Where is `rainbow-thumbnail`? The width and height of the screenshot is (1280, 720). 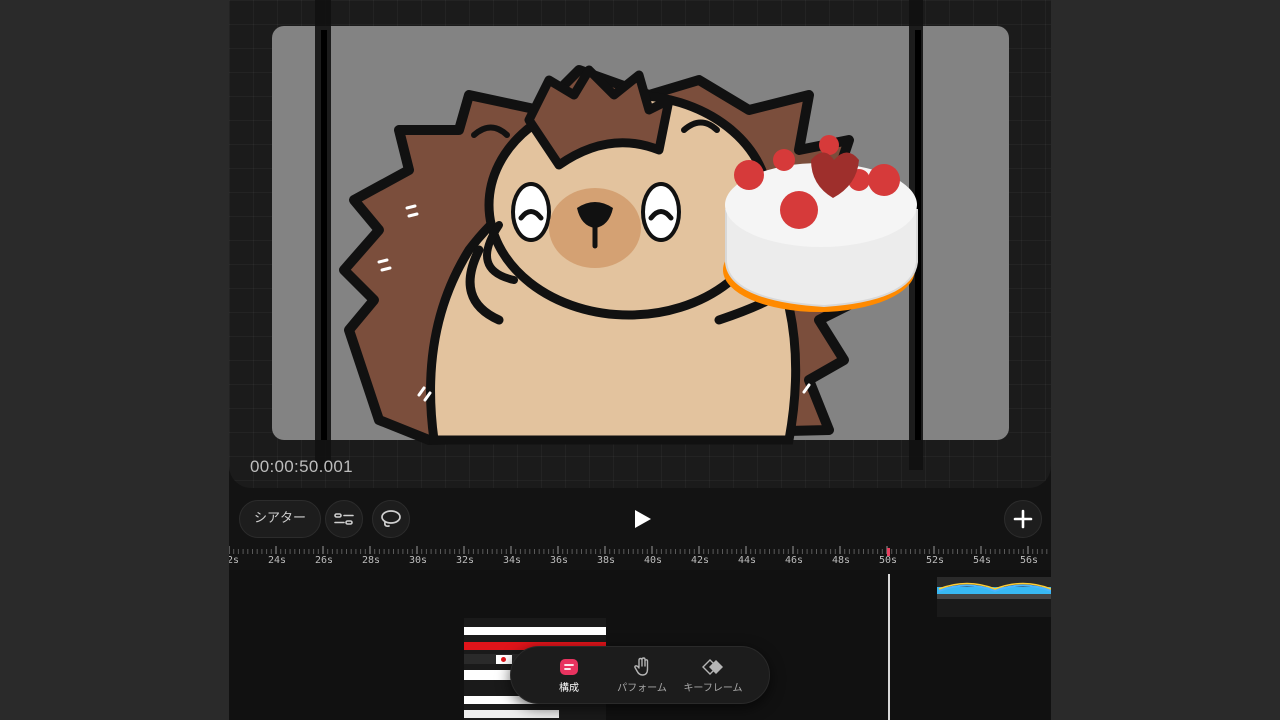
rainbow-thumbnail is located at coordinates (994, 587).